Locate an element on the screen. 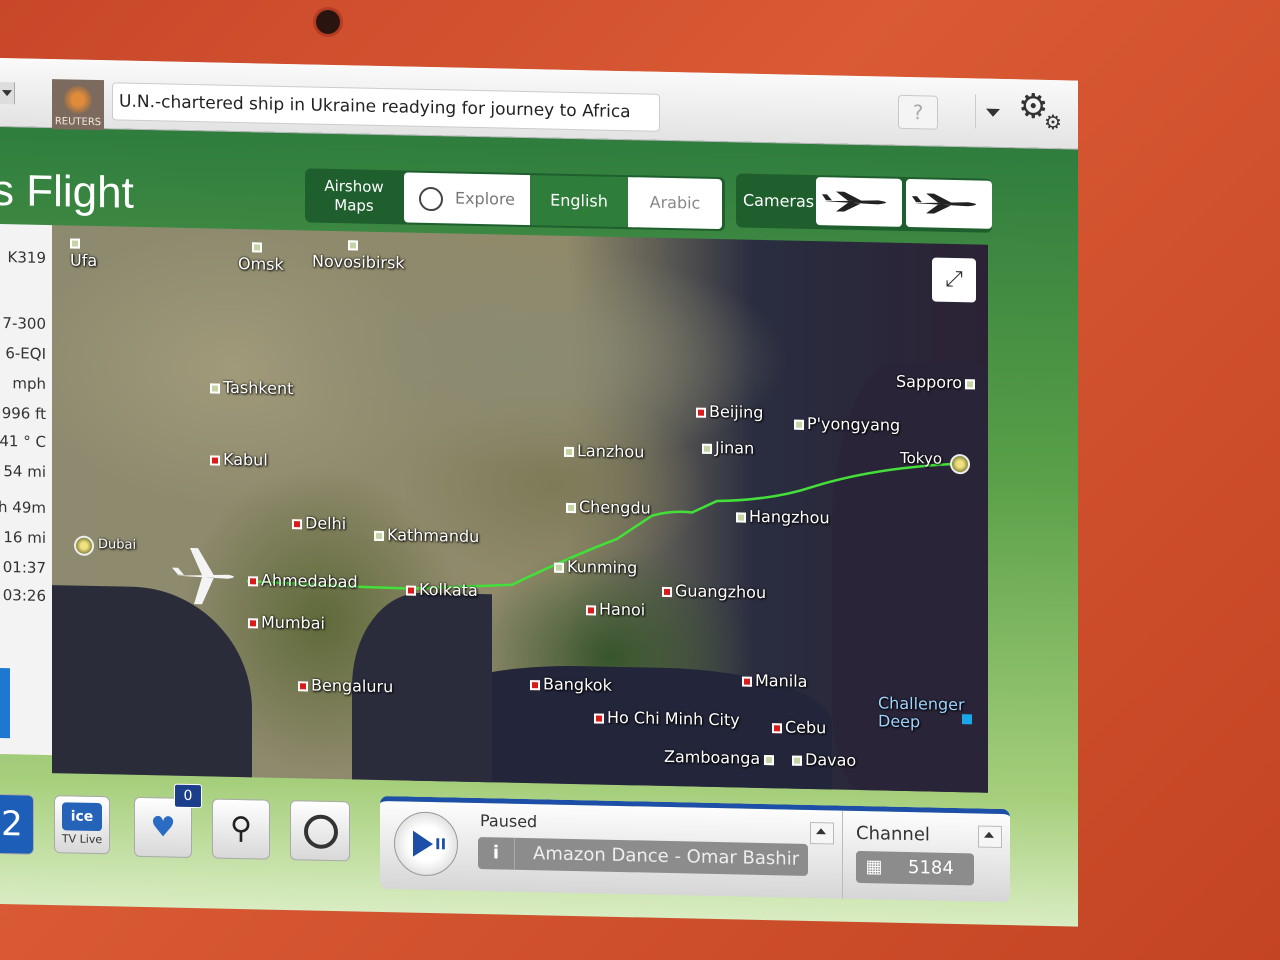 The height and width of the screenshot is (960, 1280). expand-map-button: ⤢ is located at coordinates (954, 280).